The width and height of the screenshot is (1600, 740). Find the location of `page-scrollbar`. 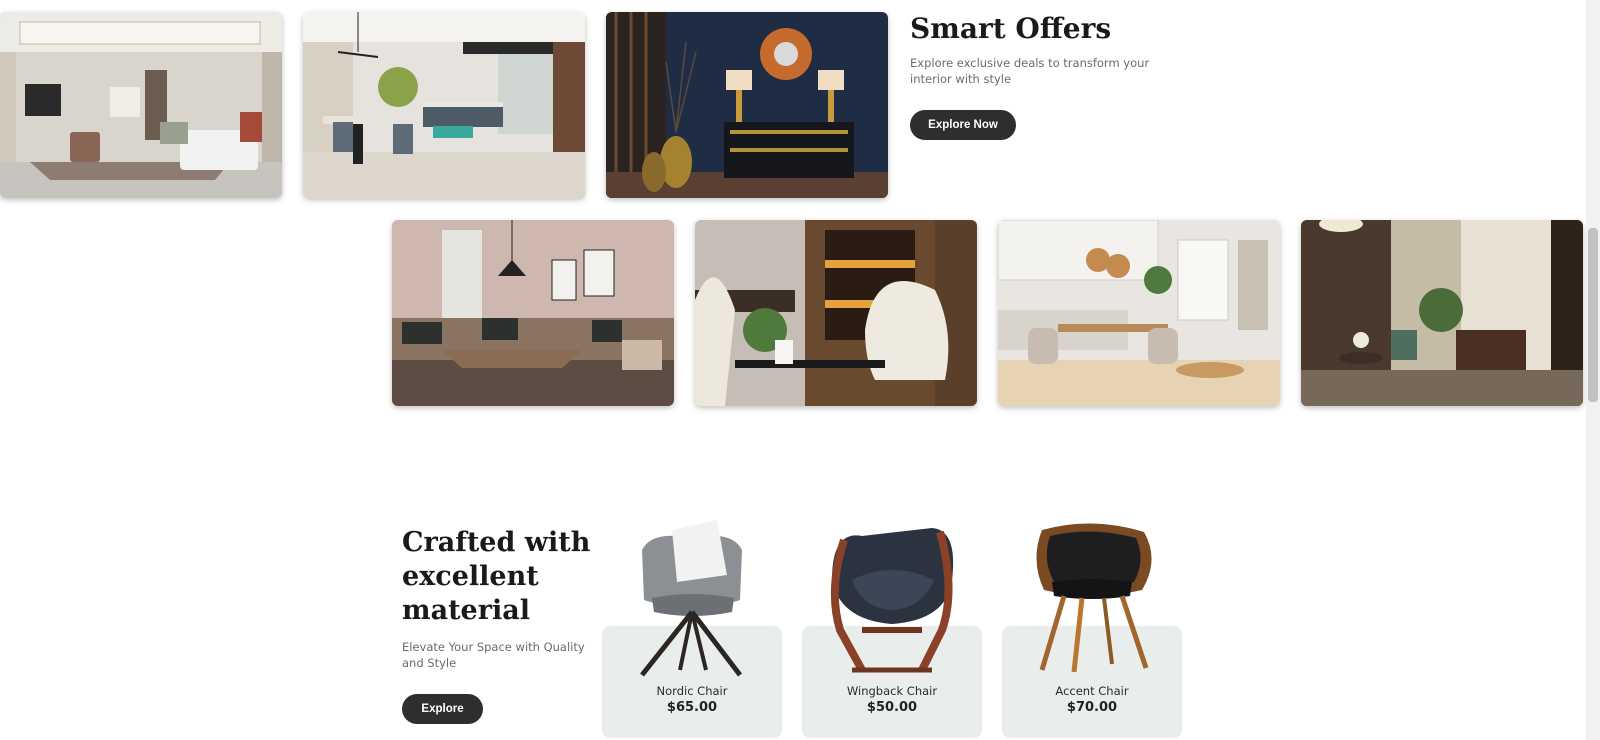

page-scrollbar is located at coordinates (1593, 370).